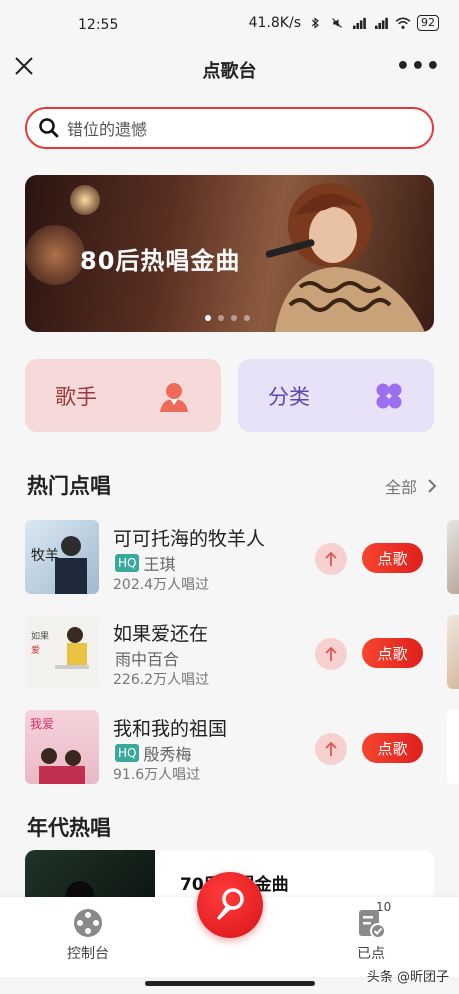  I want to click on signal-icon, so click(359, 23).